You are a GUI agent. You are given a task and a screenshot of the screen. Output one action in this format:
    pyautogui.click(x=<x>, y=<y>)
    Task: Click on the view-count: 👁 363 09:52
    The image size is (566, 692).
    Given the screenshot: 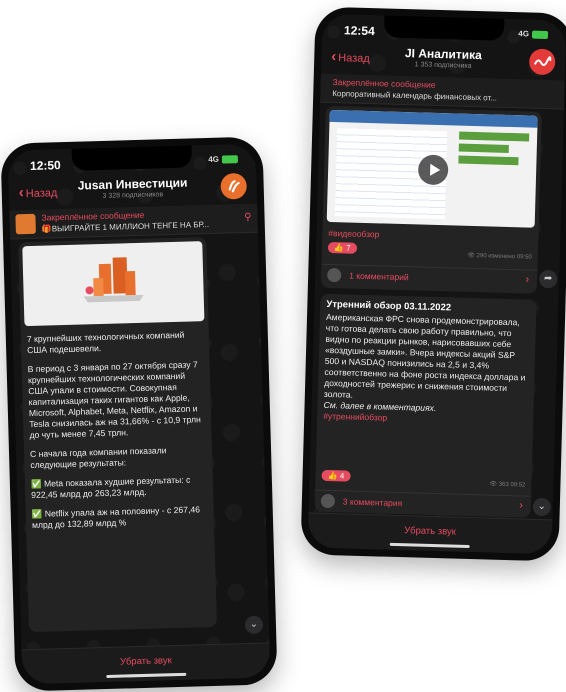 What is the action you would take?
    pyautogui.click(x=507, y=485)
    